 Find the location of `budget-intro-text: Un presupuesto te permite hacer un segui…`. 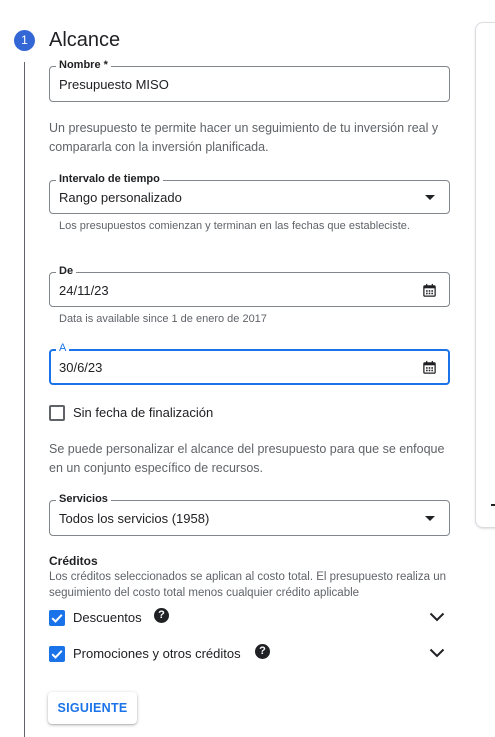

budget-intro-text: Un presupuesto te permite hacer un segui… is located at coordinates (244, 137).